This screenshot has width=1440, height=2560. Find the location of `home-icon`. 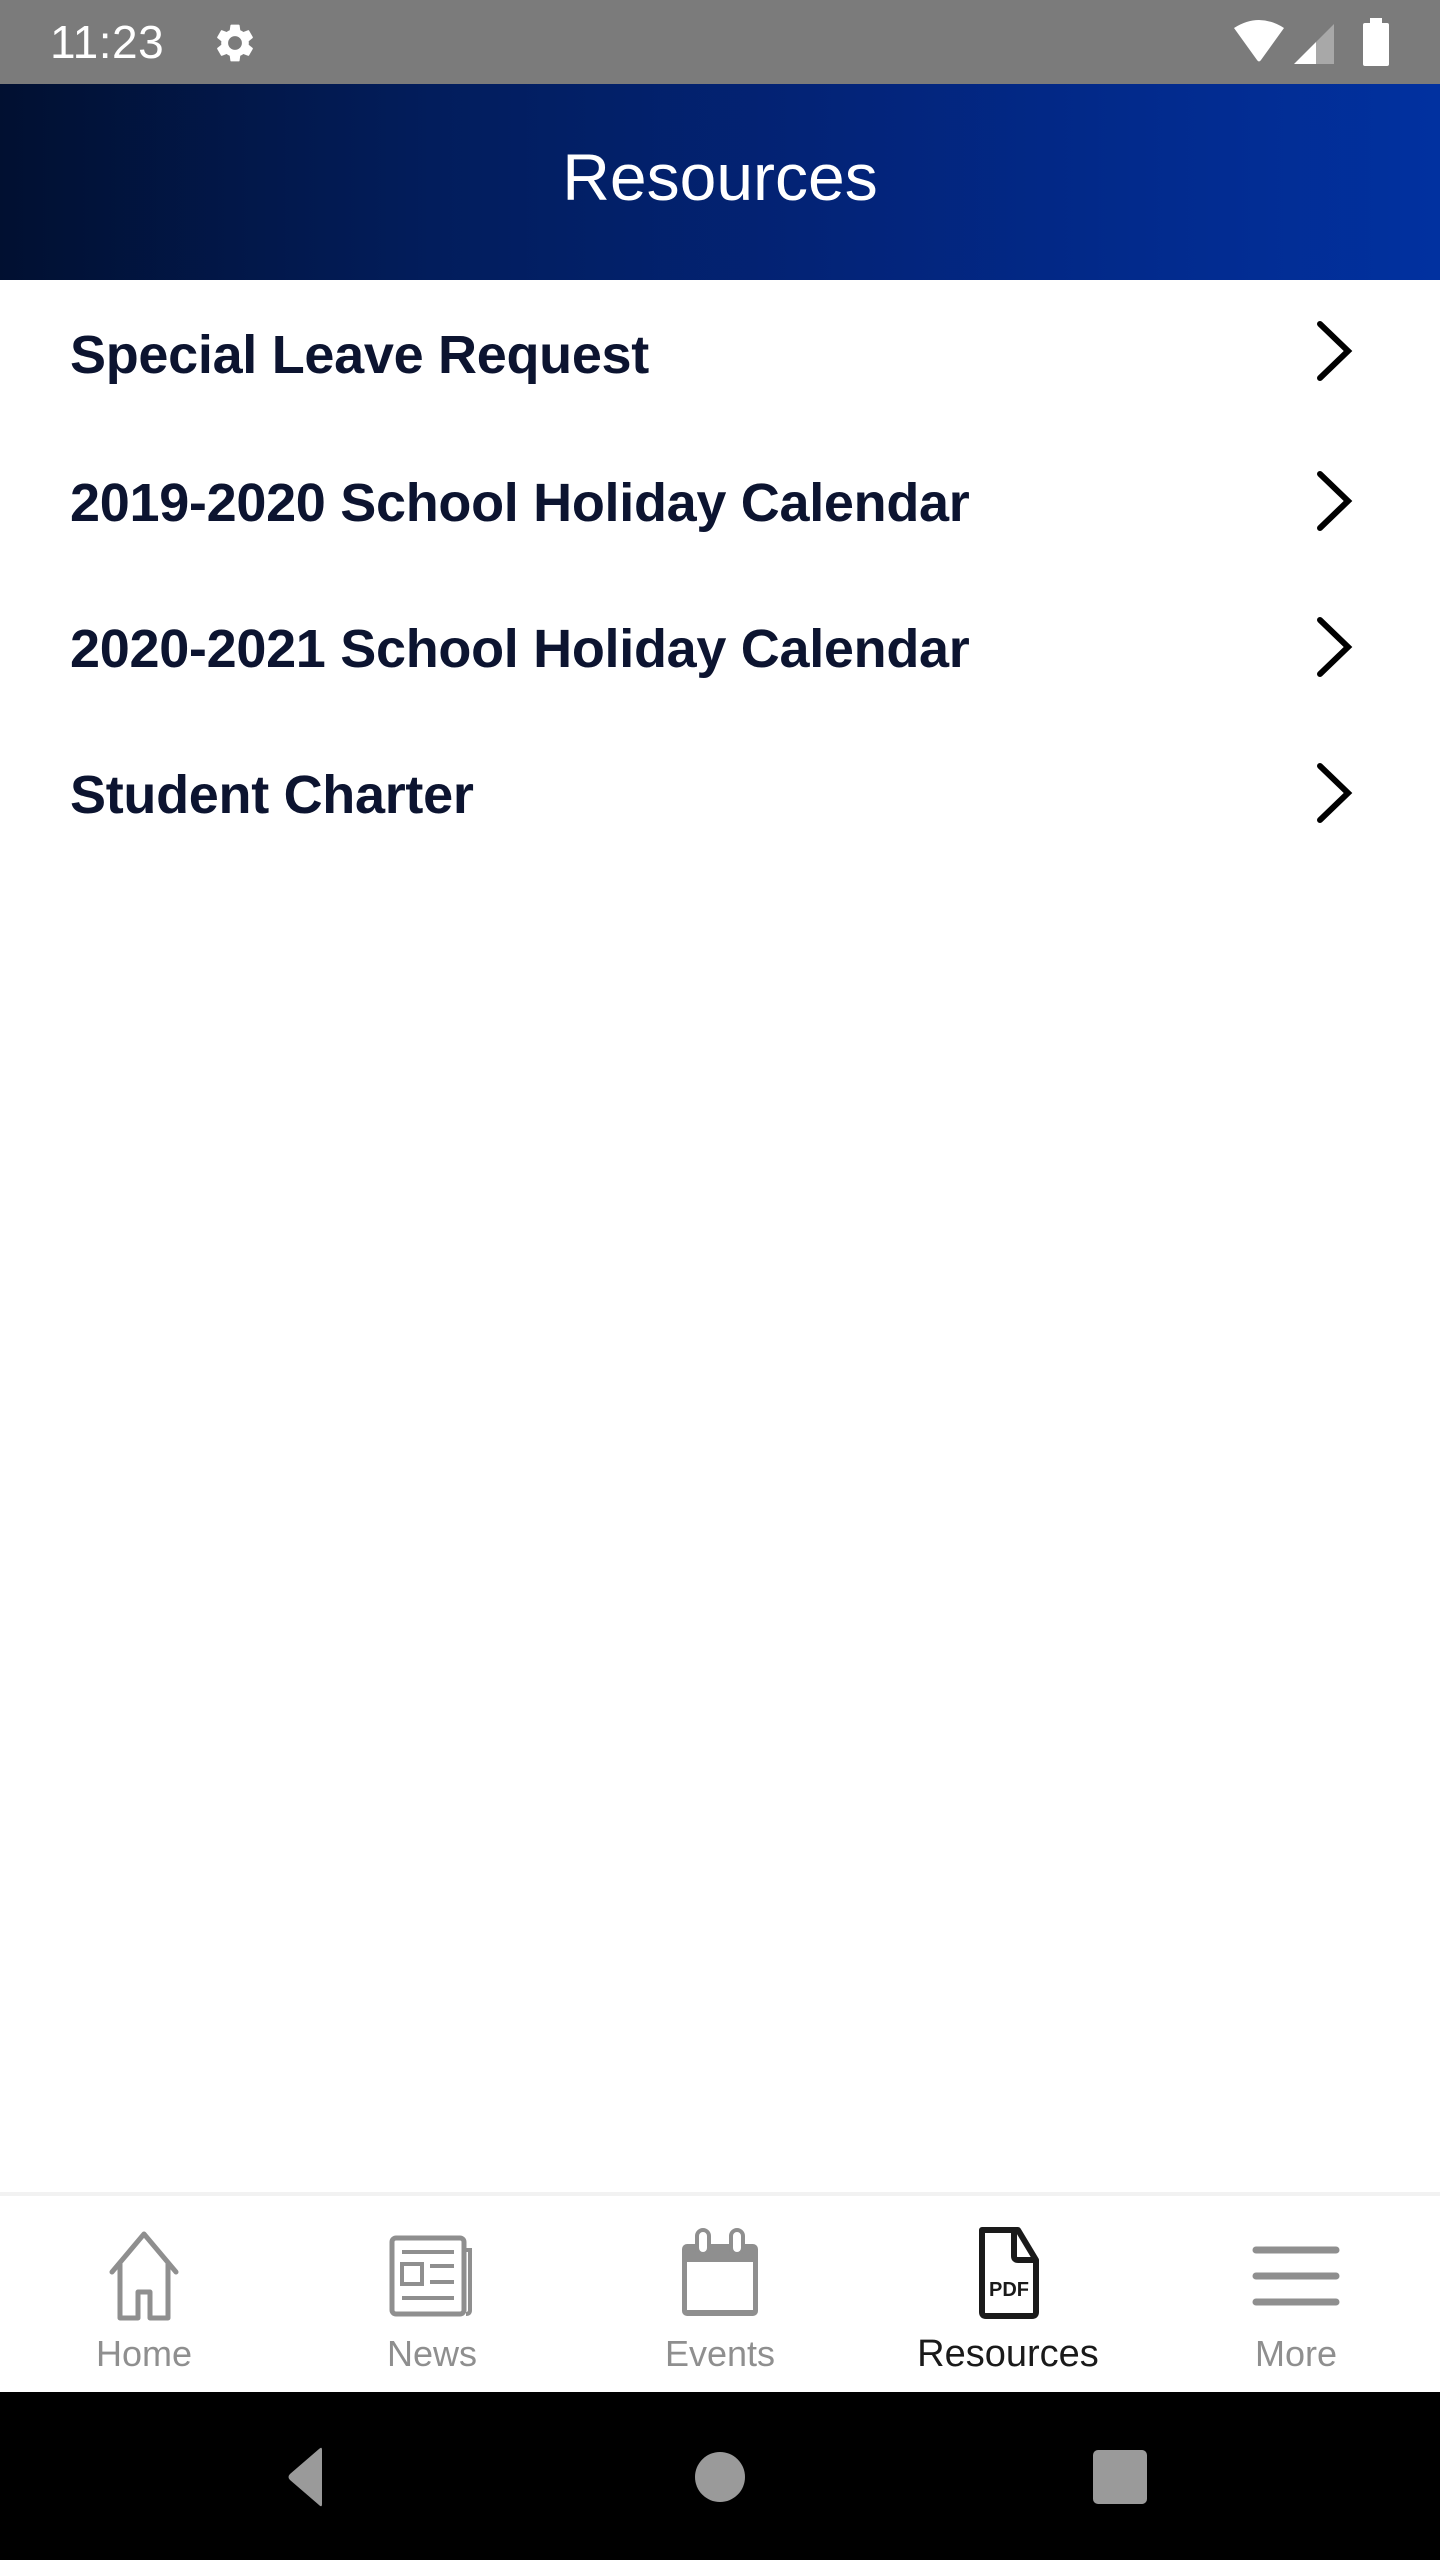

home-icon is located at coordinates (144, 2276).